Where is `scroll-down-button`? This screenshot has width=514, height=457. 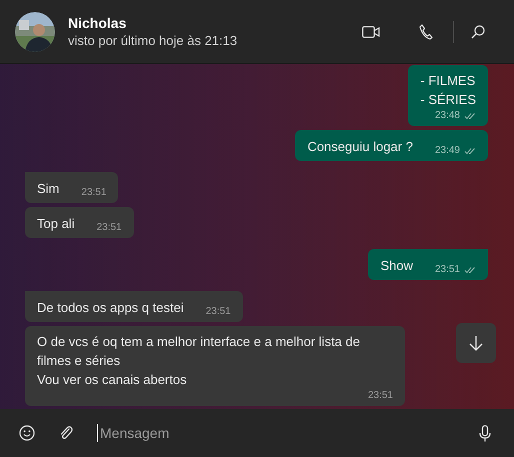
scroll-down-button is located at coordinates (476, 343).